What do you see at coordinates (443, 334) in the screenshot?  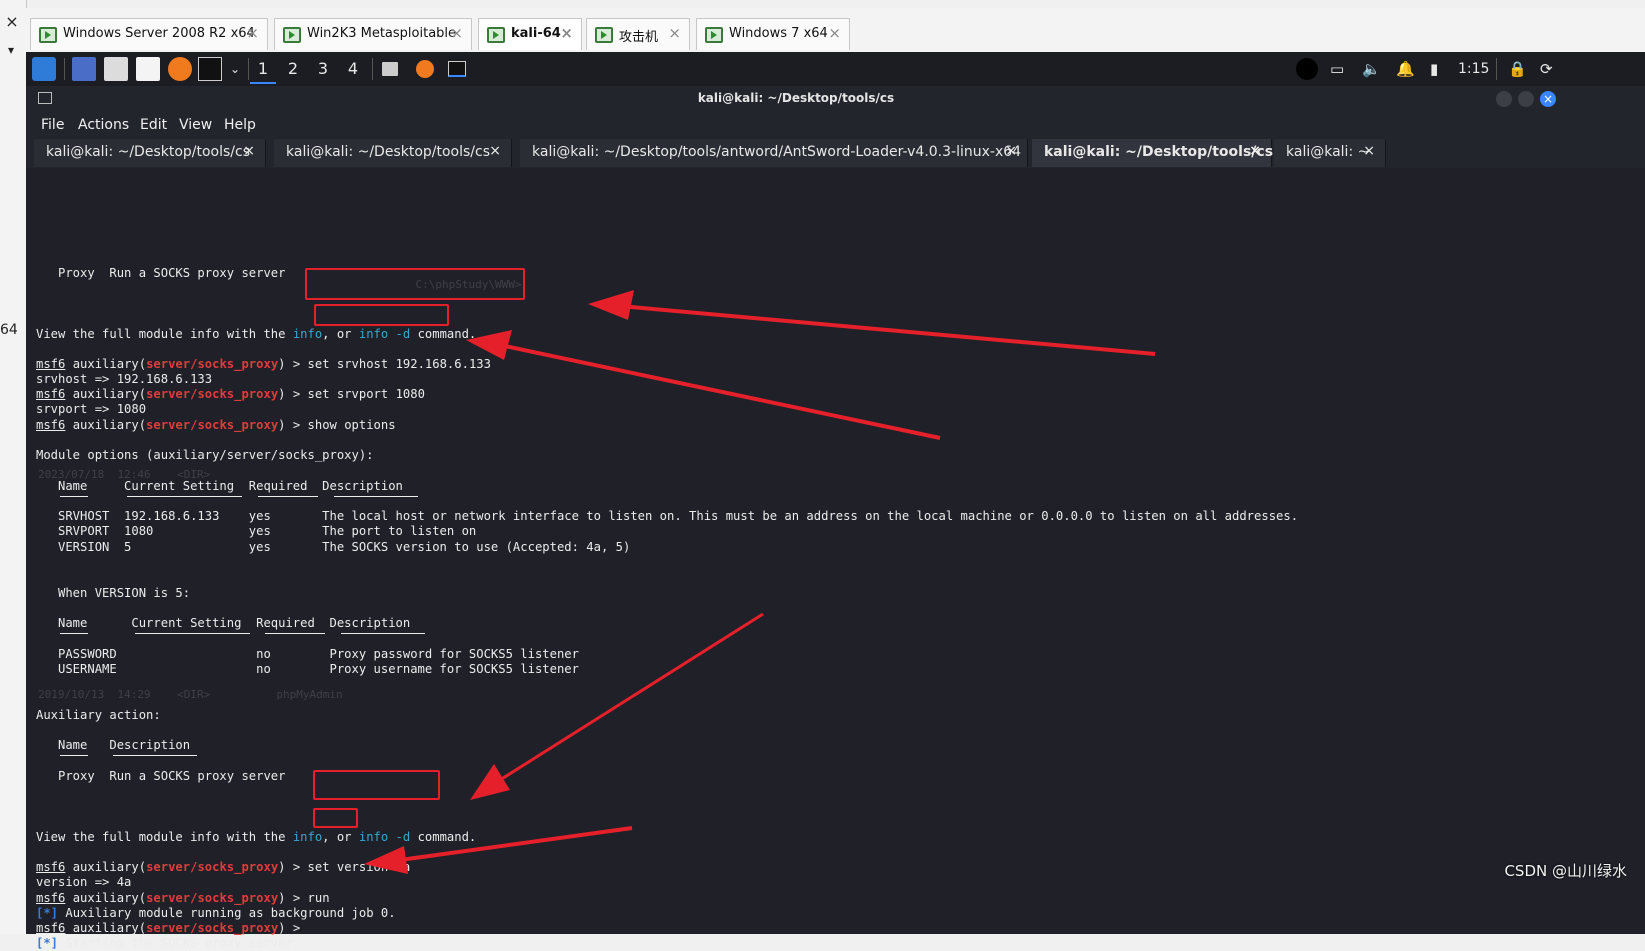 I see `text: command.` at bounding box center [443, 334].